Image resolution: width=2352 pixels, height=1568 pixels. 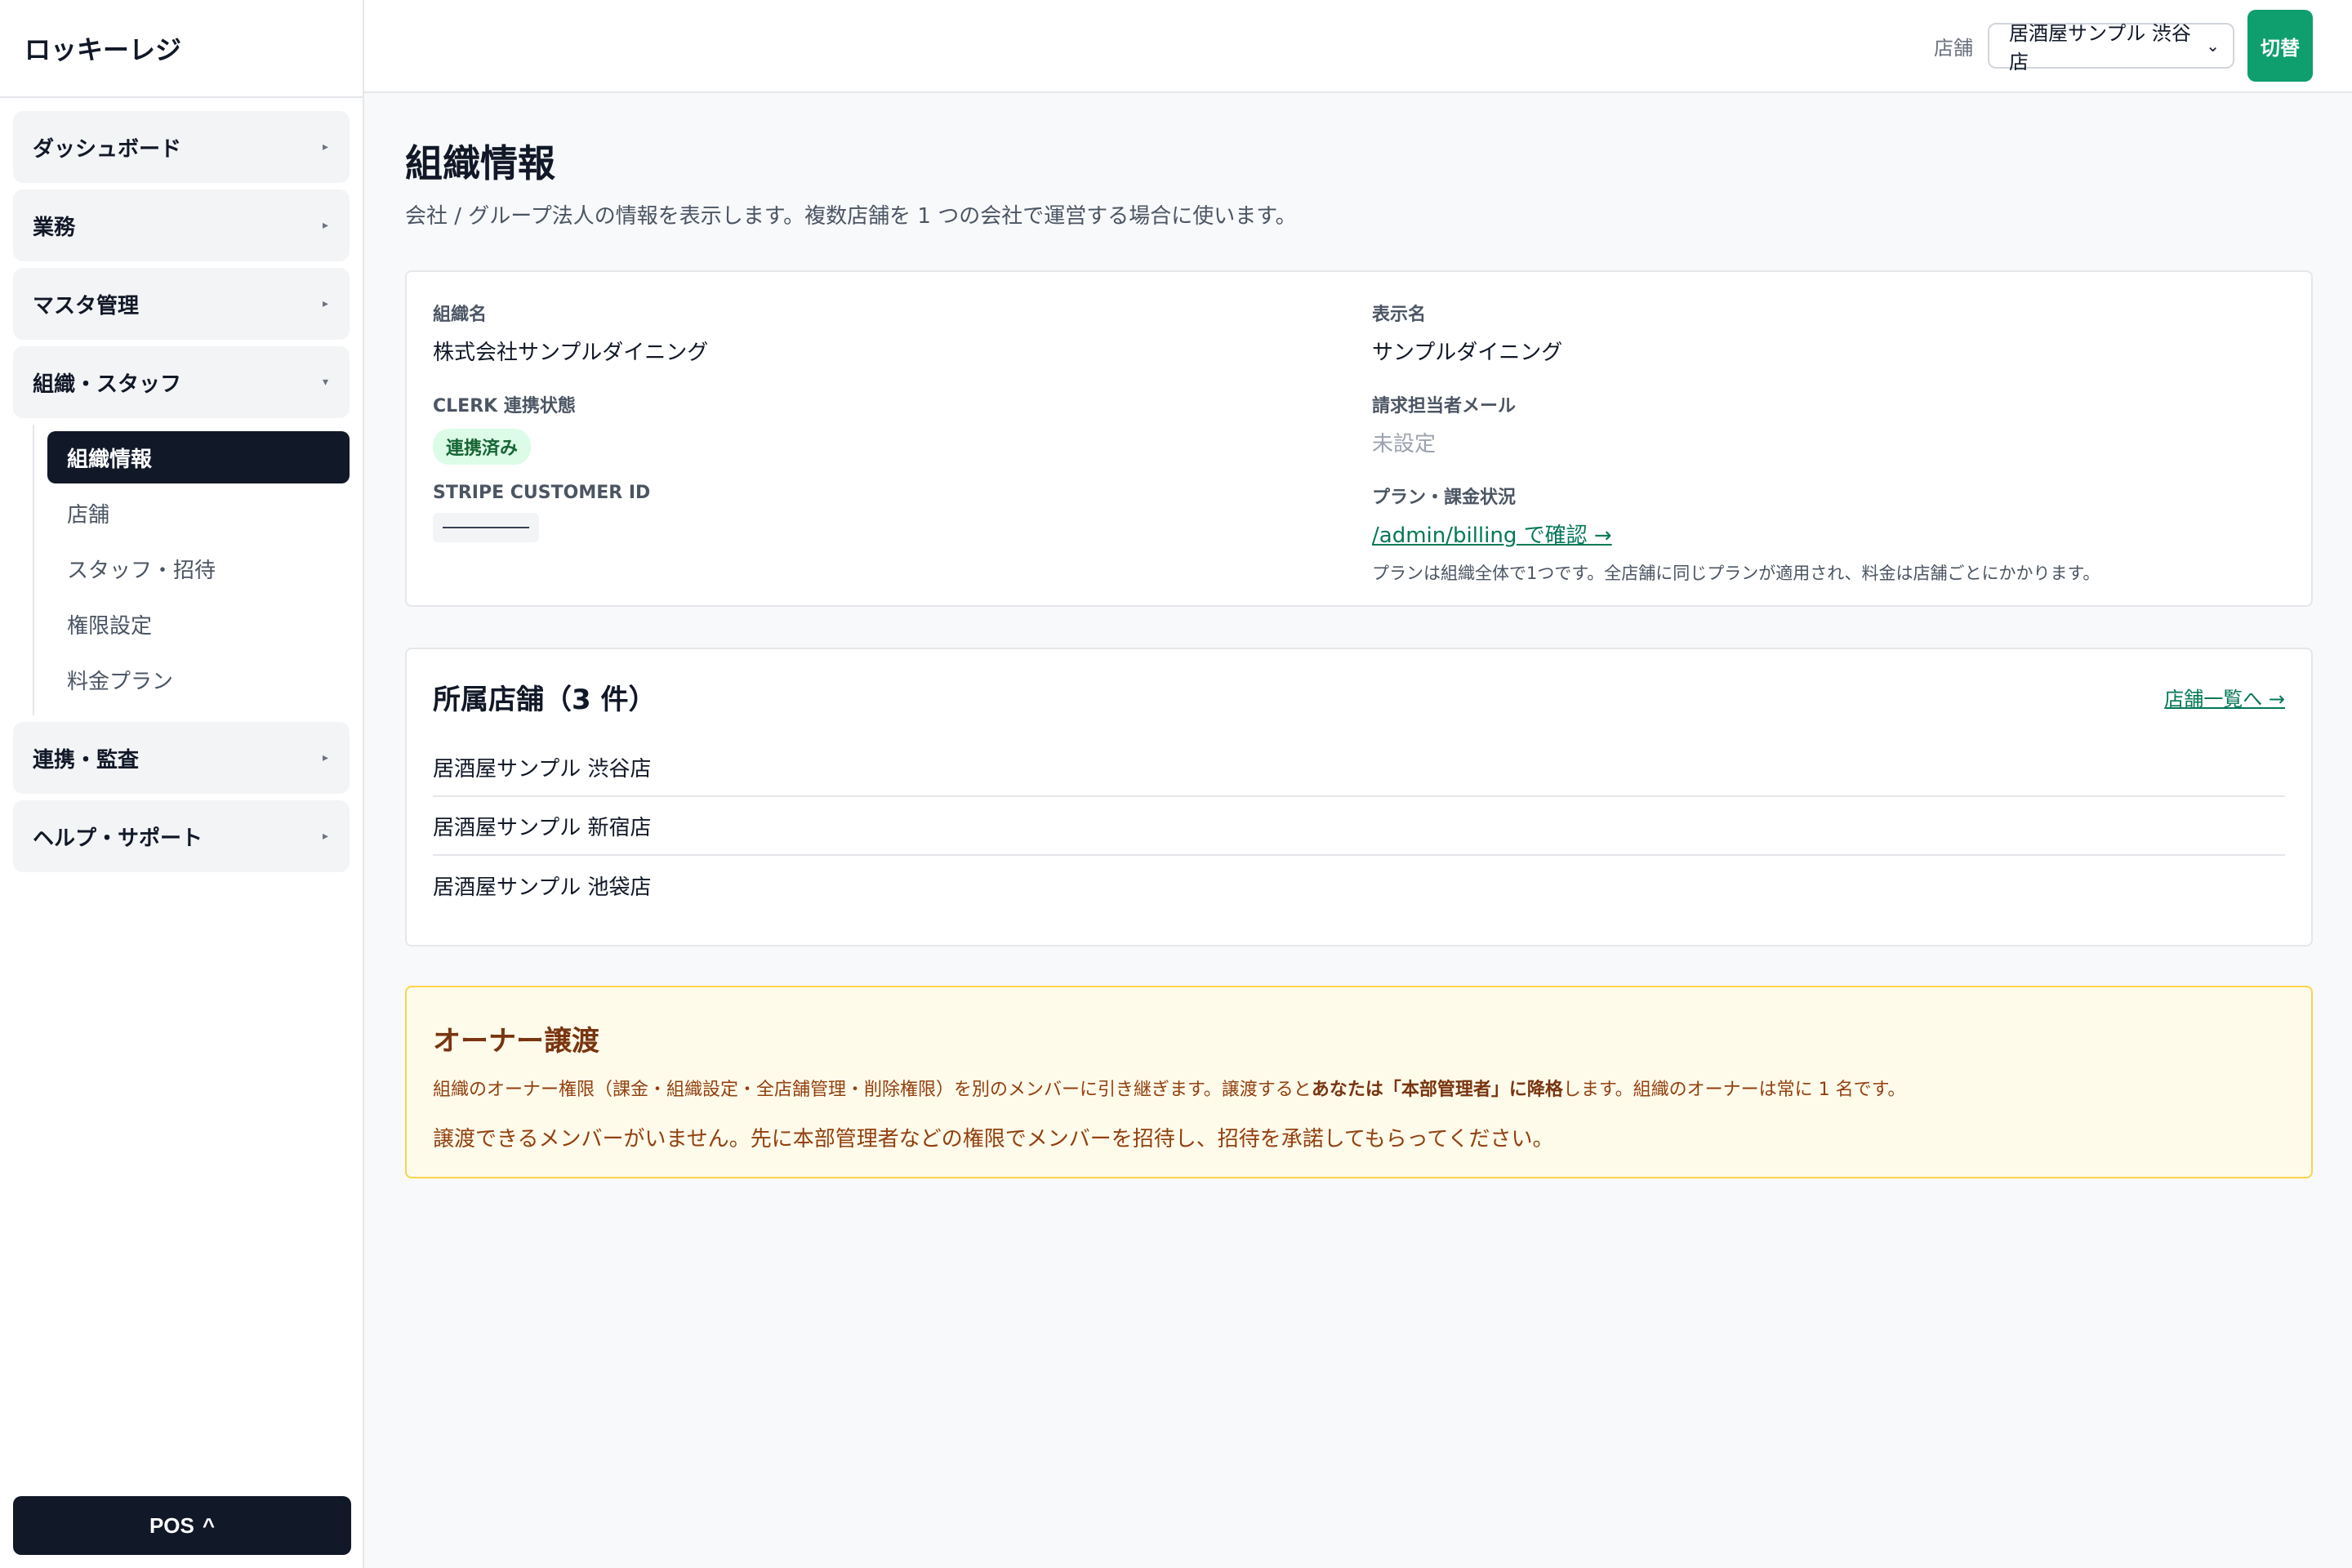 I want to click on sidebar-group-label: 連携・監査, so click(x=86, y=760).